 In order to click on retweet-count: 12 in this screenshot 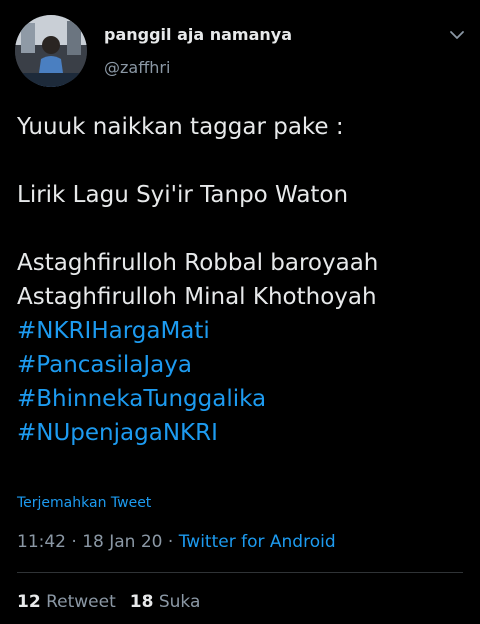, I will do `click(29, 602)`.